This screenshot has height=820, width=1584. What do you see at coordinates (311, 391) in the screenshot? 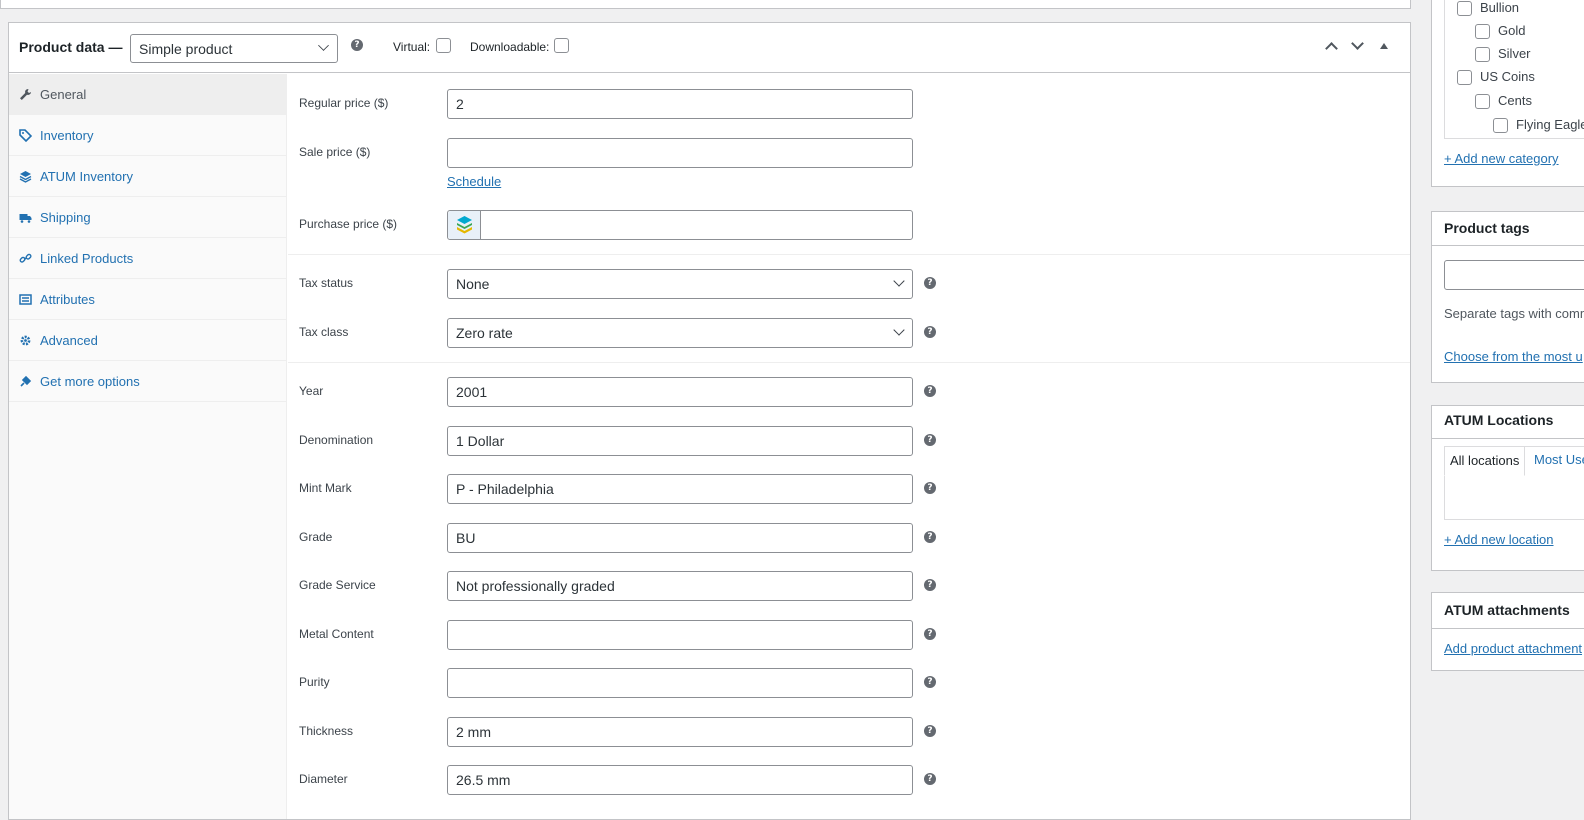
I see `year-label: Year` at bounding box center [311, 391].